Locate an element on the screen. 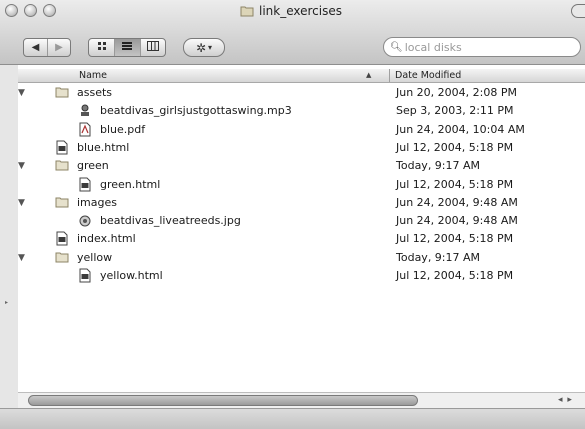  file-date-modified: Sep 3, 2003, 2:11 PM is located at coordinates (455, 111).